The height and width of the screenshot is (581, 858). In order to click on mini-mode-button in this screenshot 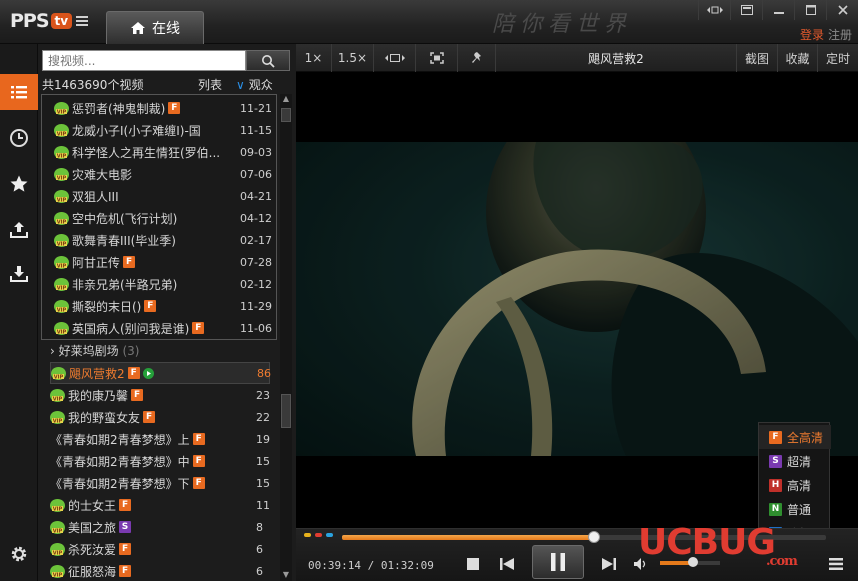, I will do `click(714, 10)`.